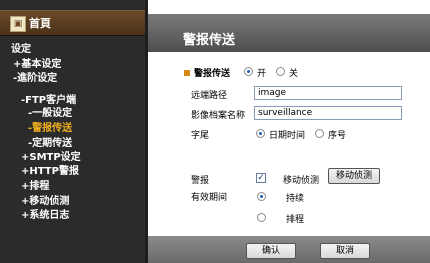 This screenshot has width=430, height=263. I want to click on suffix-seq-radio, so click(319, 133).